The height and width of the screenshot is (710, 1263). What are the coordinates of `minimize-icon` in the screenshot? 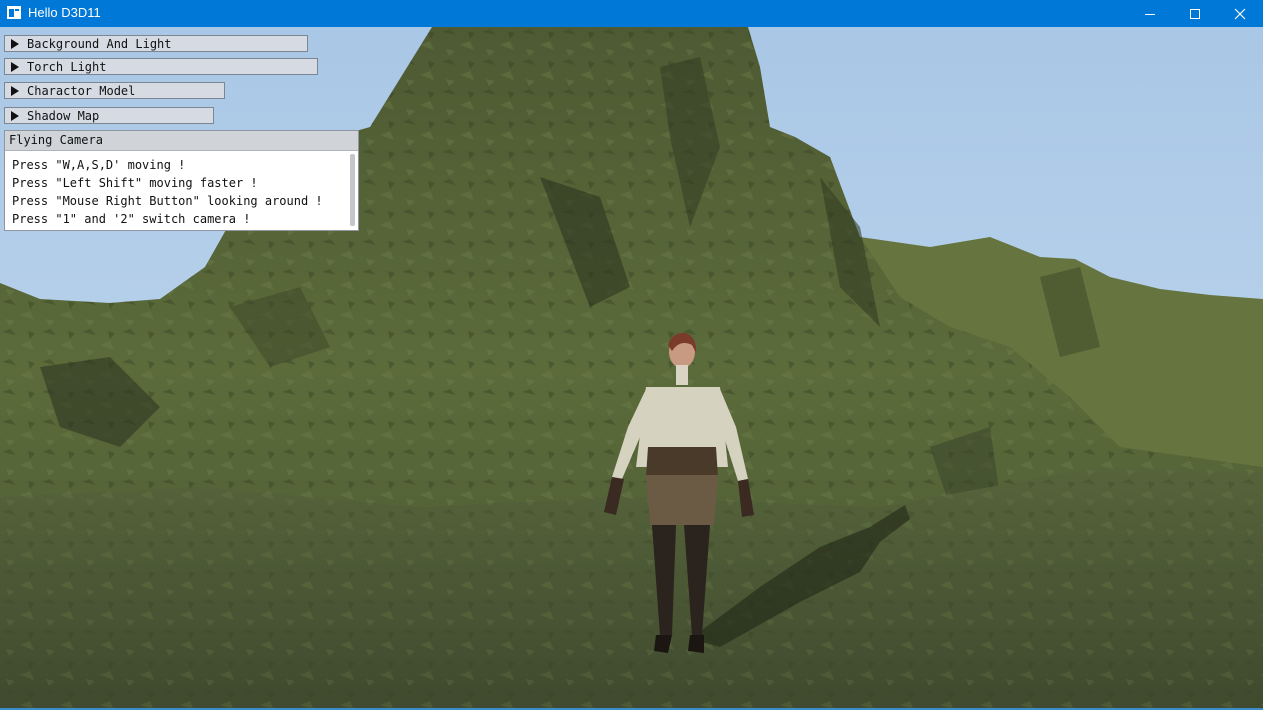 It's located at (1149, 14).